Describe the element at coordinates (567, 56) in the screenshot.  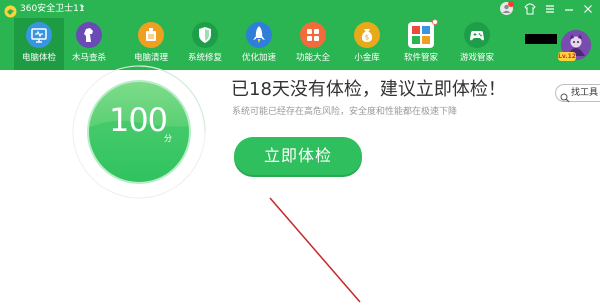
I see `level-badge: Lv.12` at that location.